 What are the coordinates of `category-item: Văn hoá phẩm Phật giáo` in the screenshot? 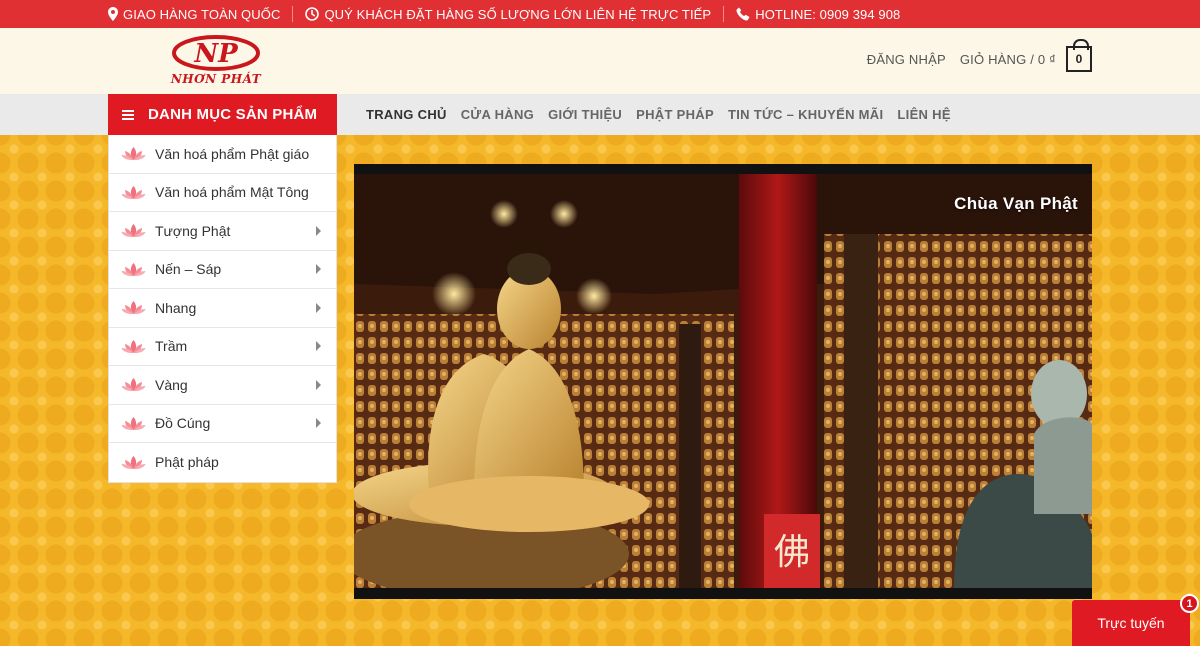 It's located at (222, 154).